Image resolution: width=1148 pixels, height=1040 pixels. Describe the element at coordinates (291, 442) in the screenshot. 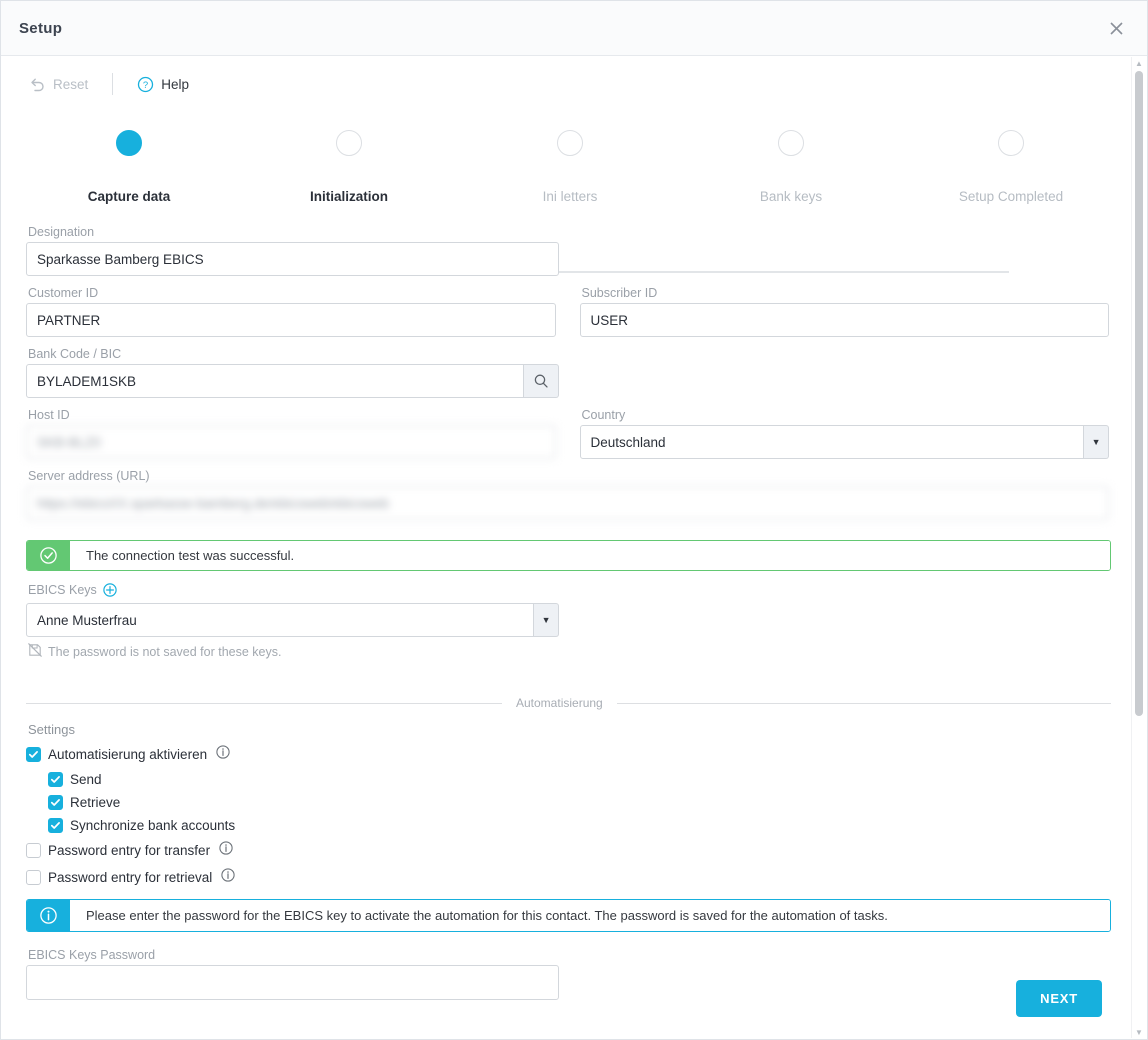

I see `host-id-input: SKB-BLZ0` at that location.